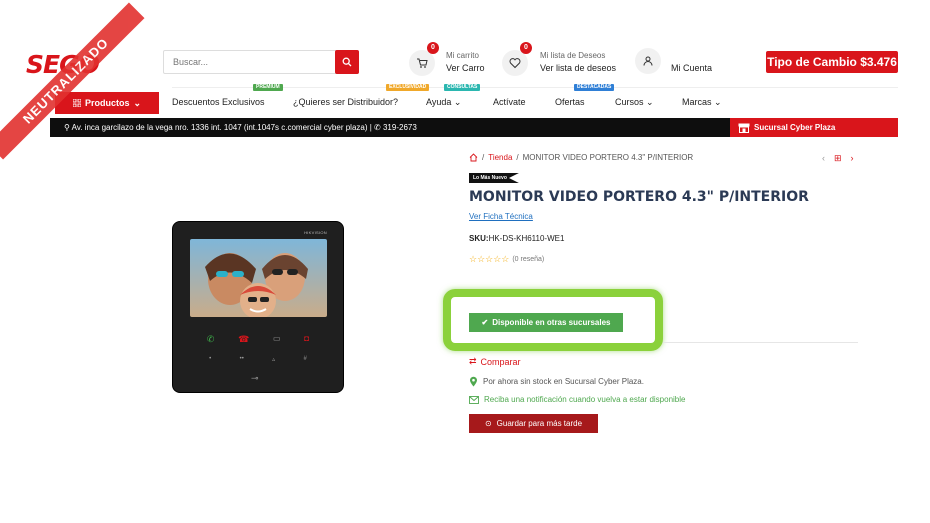 The width and height of the screenshot is (930, 523). I want to click on product-pager: ‹ ⊞ ›, so click(838, 158).